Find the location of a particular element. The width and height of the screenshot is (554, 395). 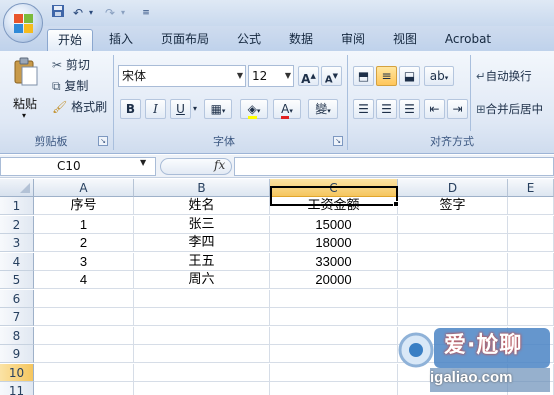

undo-icon: ↶ is located at coordinates (78, 13).